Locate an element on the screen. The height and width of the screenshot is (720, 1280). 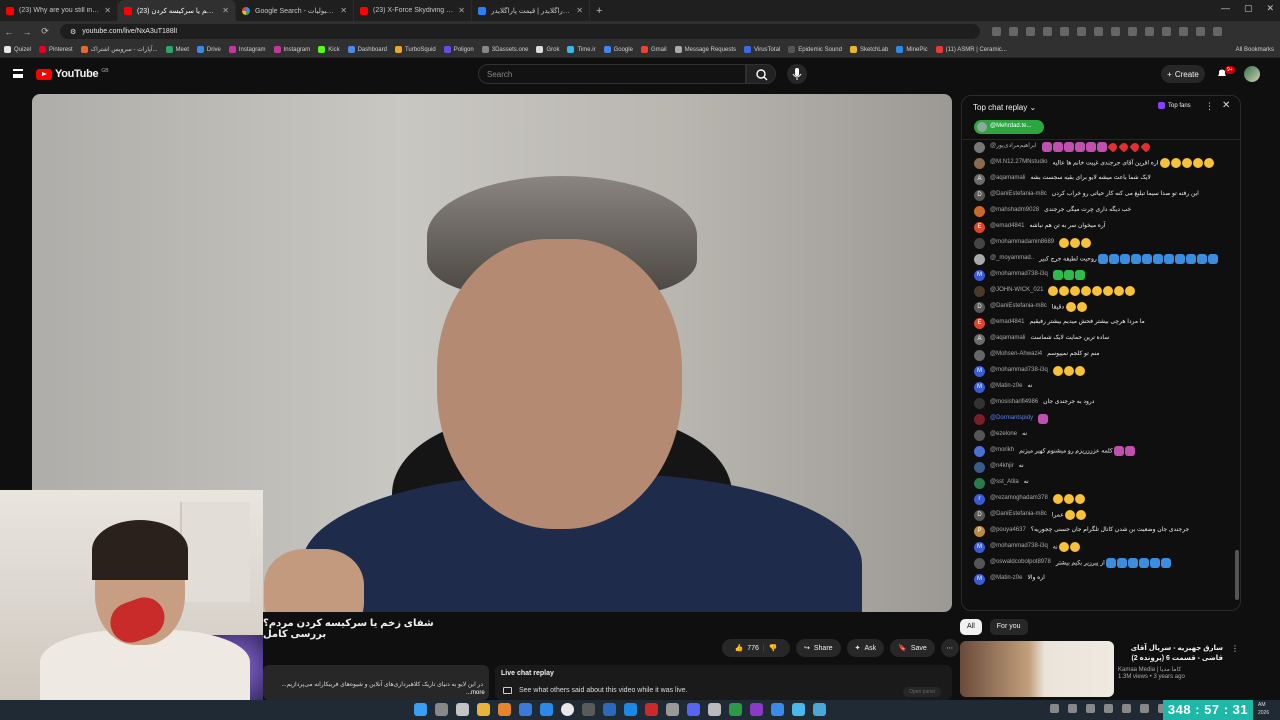
chat-message: M @mohammad738-i3q is located at coordinates (1098, 372).